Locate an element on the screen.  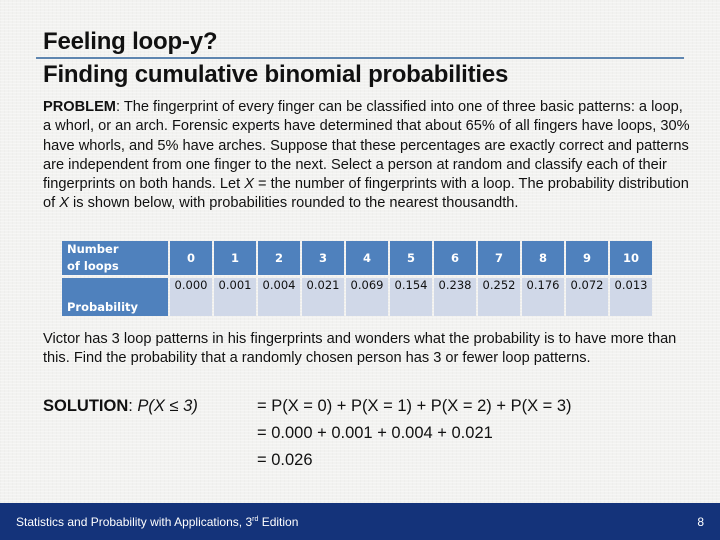
probability-value-cell: 0.004 is located at coordinates (279, 297).